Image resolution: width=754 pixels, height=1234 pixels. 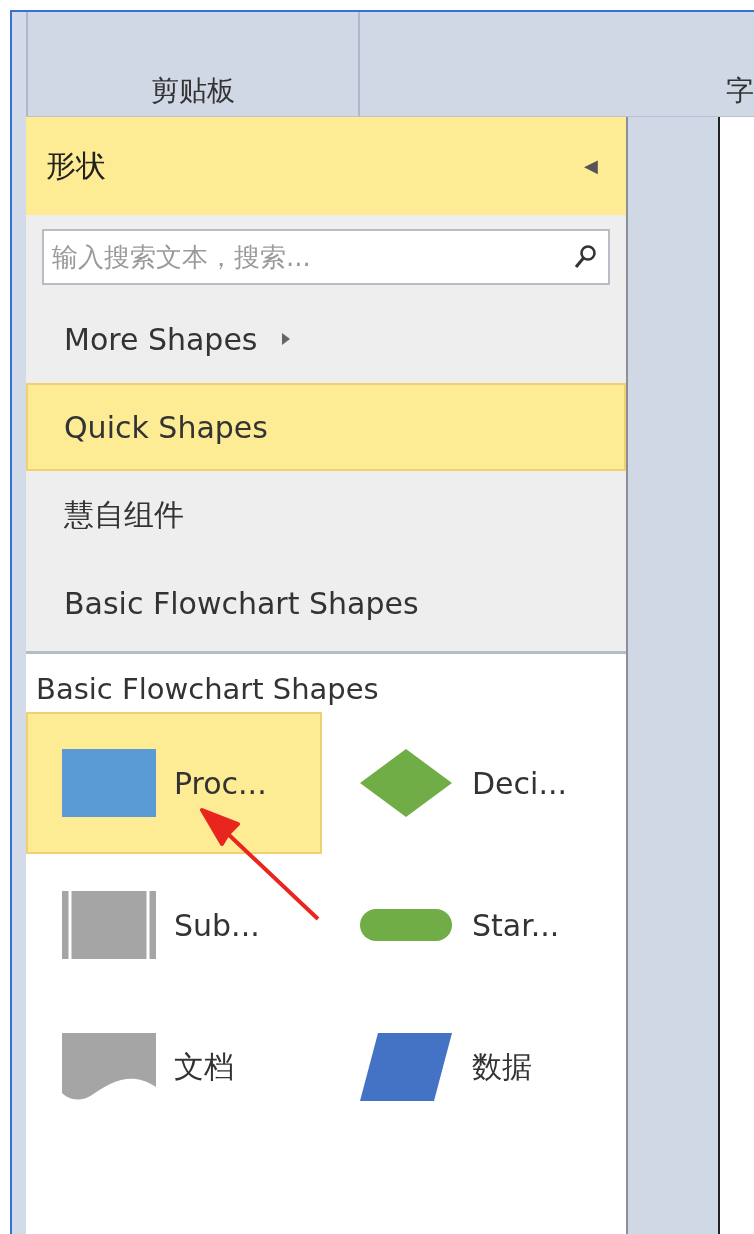 What do you see at coordinates (326, 427) in the screenshot?
I see `menu-item: Quick Shapes` at bounding box center [326, 427].